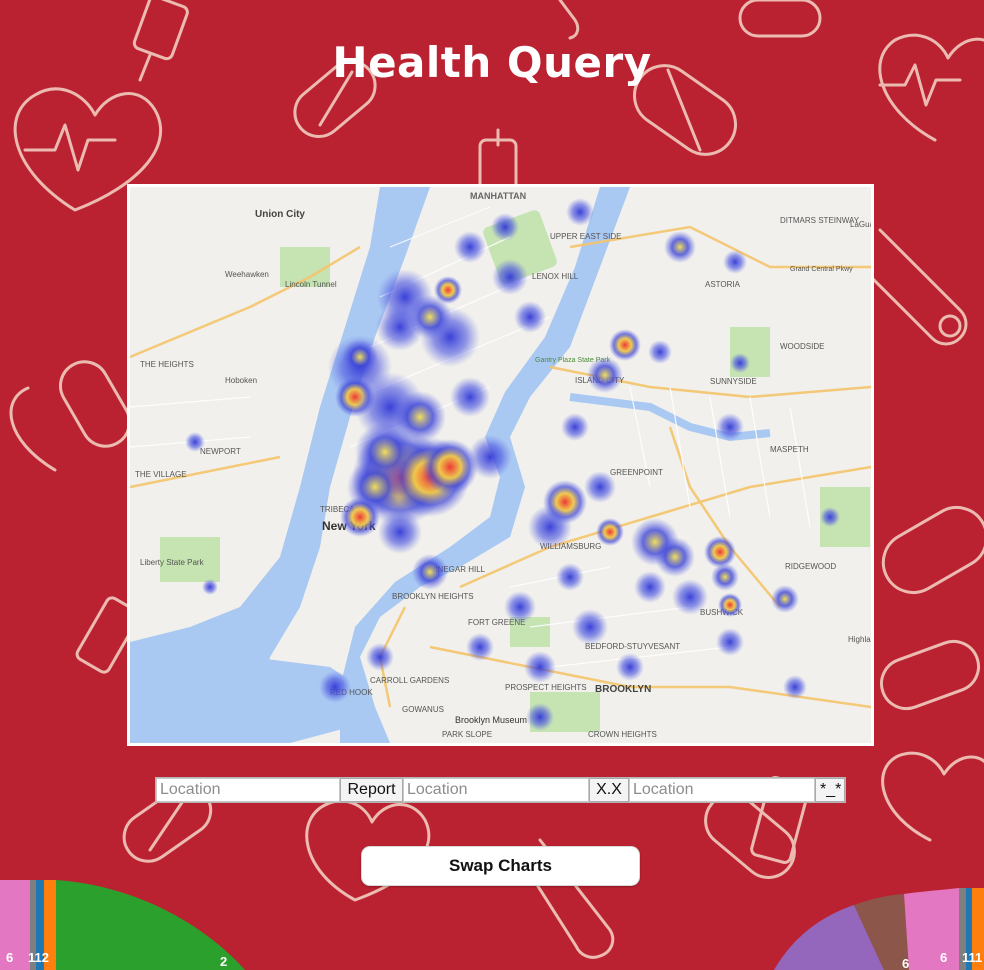 The image size is (984, 970). What do you see at coordinates (723, 284) in the screenshot?
I see `label-astoria: ASTORIA` at bounding box center [723, 284].